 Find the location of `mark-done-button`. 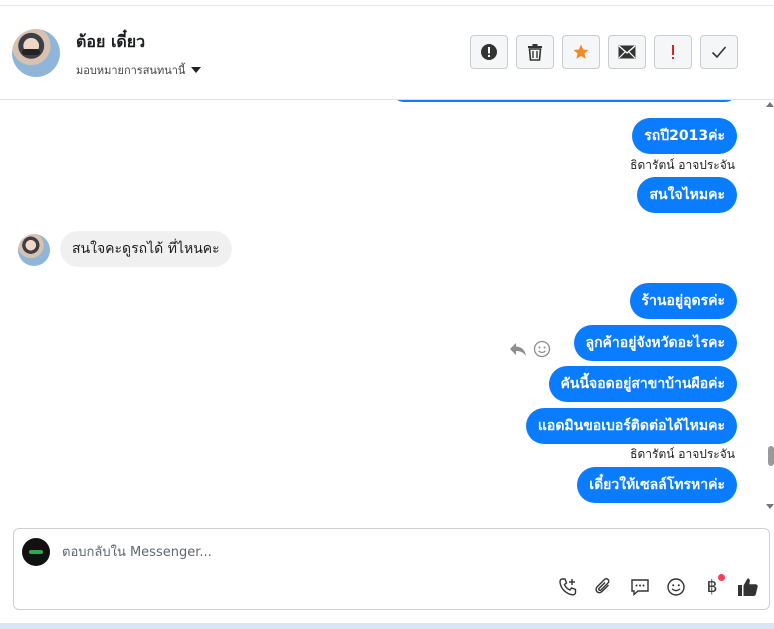

mark-done-button is located at coordinates (719, 52).